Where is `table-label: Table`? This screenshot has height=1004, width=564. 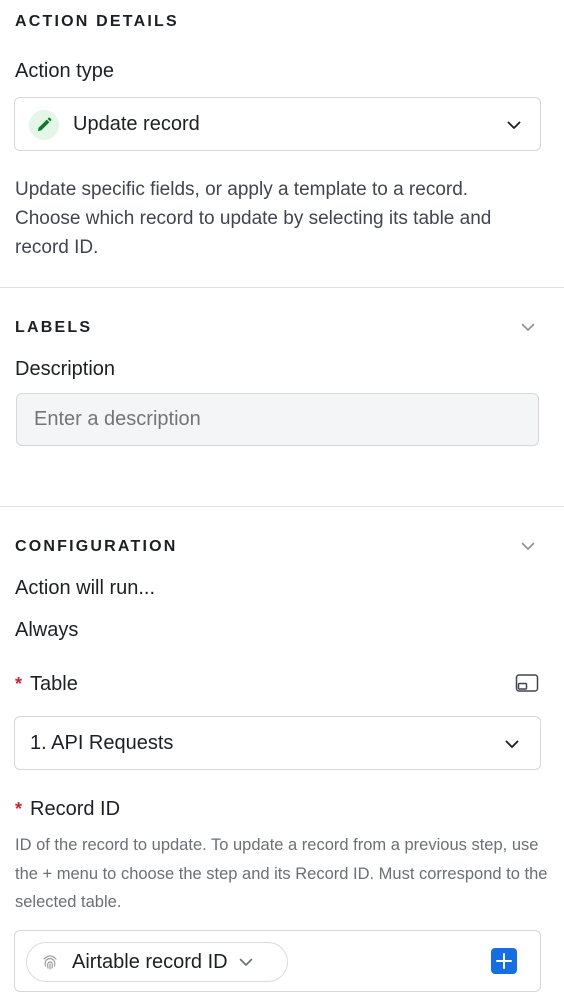
table-label: Table is located at coordinates (54, 684).